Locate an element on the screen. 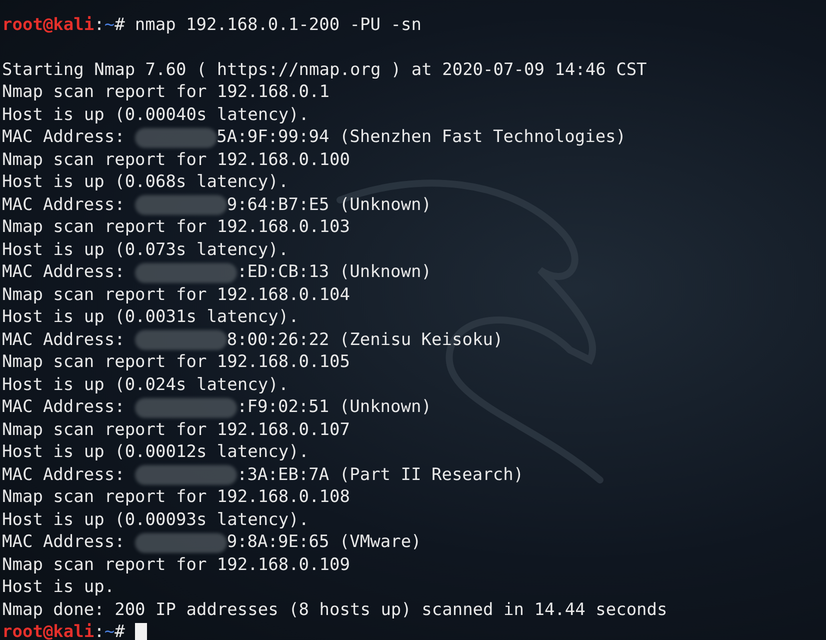 The width and height of the screenshot is (826, 640). mac-address-text: 8:00:26:22 (Zenisu Keisoku) is located at coordinates (365, 340).